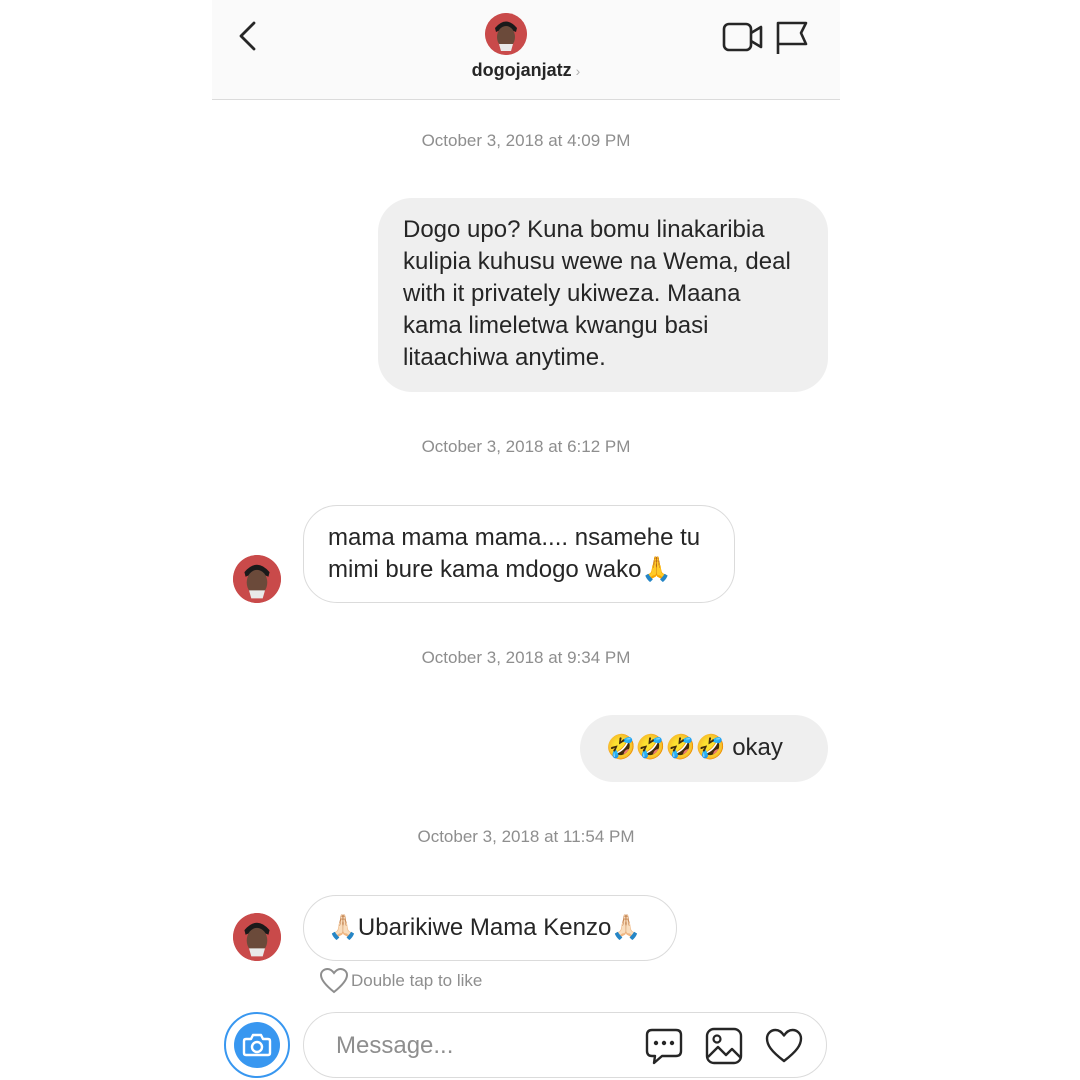  Describe the element at coordinates (526, 657) in the screenshot. I see `timestamp: October 3, 2018 at 9:34 PM` at that location.